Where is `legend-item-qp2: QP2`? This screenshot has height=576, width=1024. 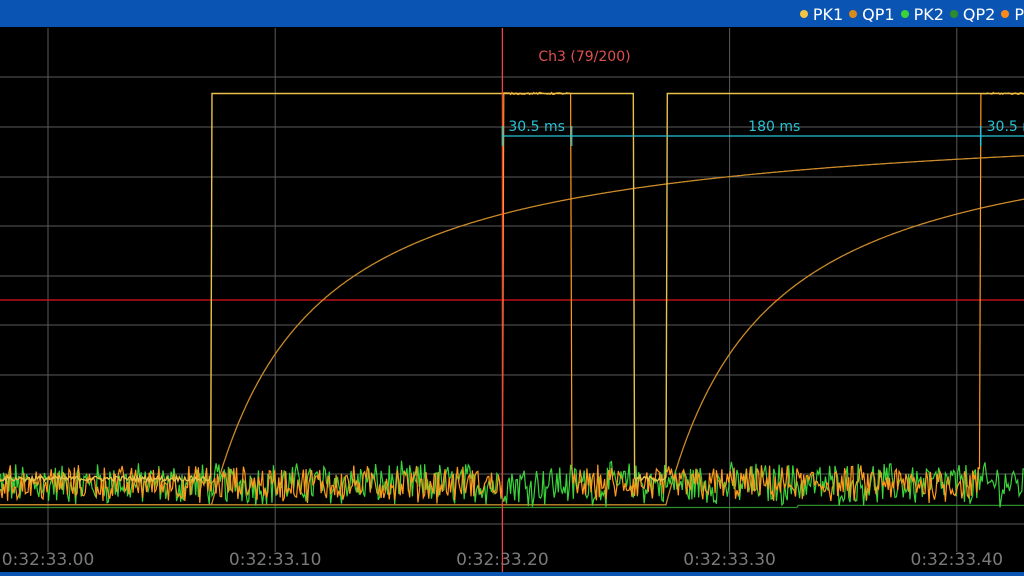
legend-item-qp2: QP2 is located at coordinates (972, 14).